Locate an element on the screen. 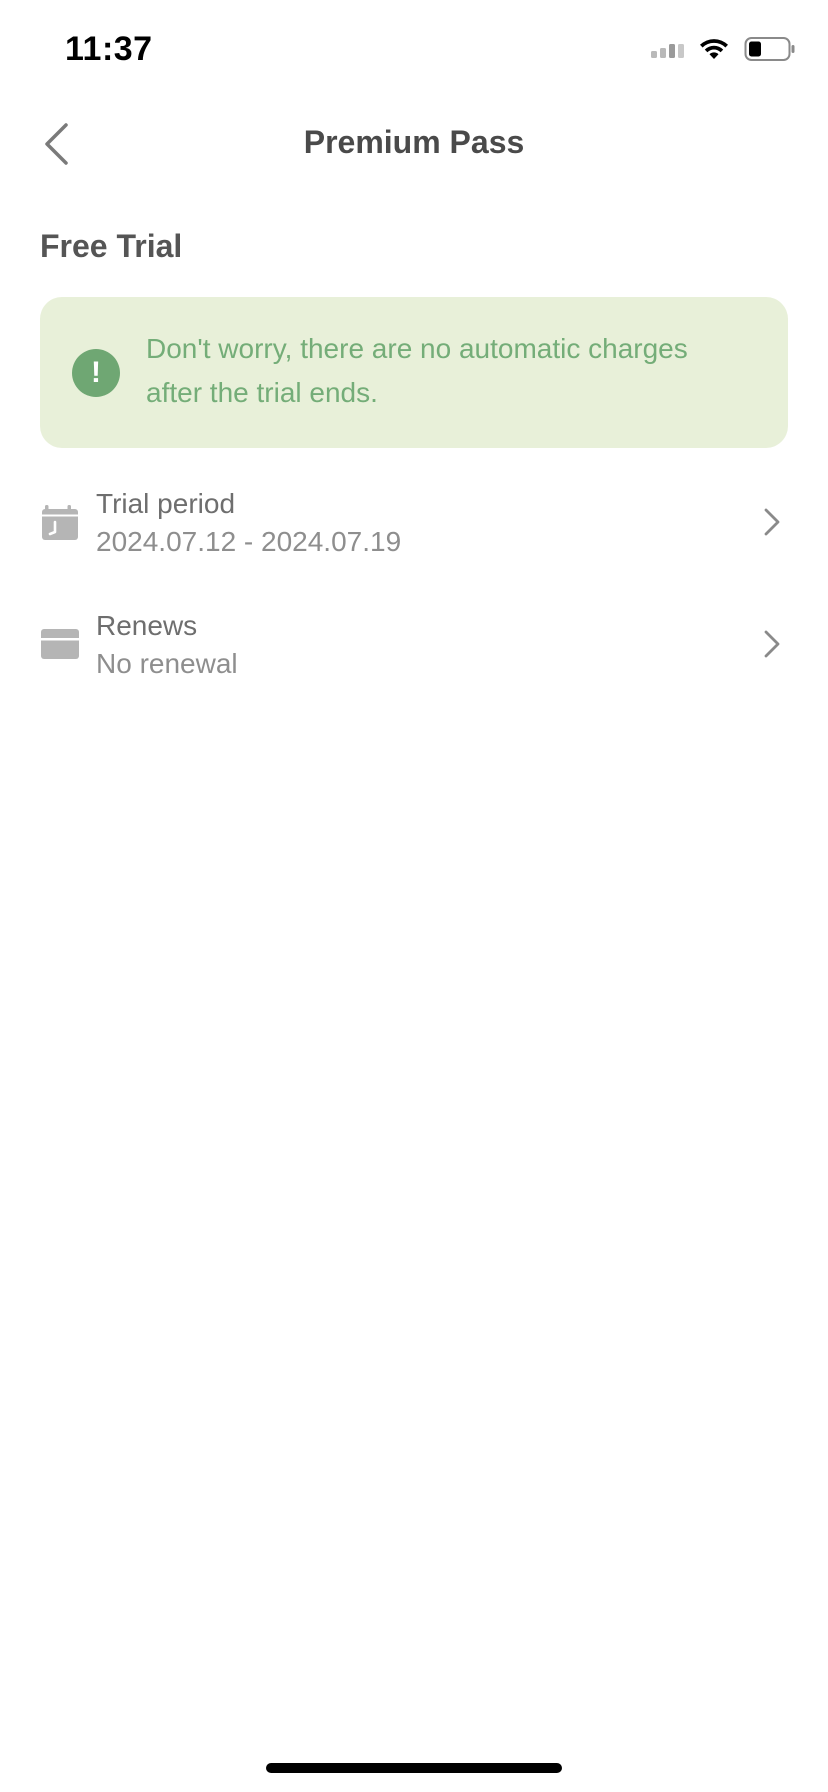  wifi-icon is located at coordinates (714, 49).